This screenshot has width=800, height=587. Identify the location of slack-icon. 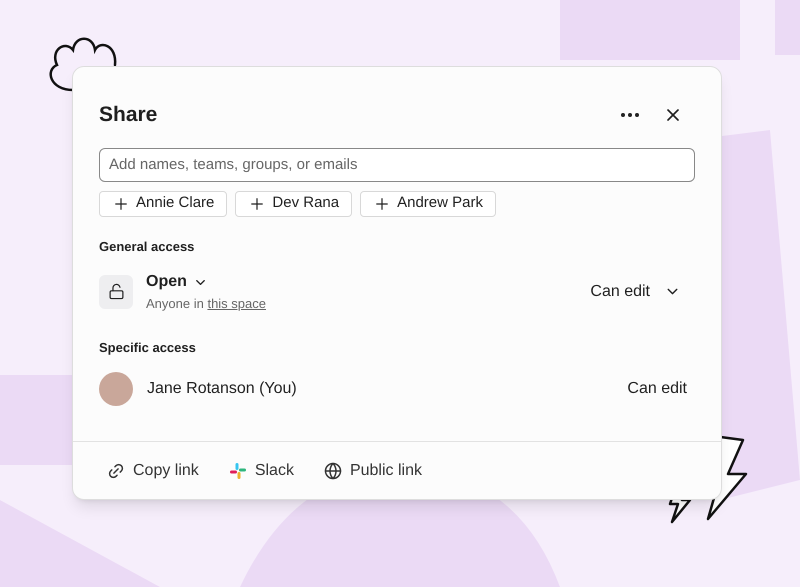
(237, 471).